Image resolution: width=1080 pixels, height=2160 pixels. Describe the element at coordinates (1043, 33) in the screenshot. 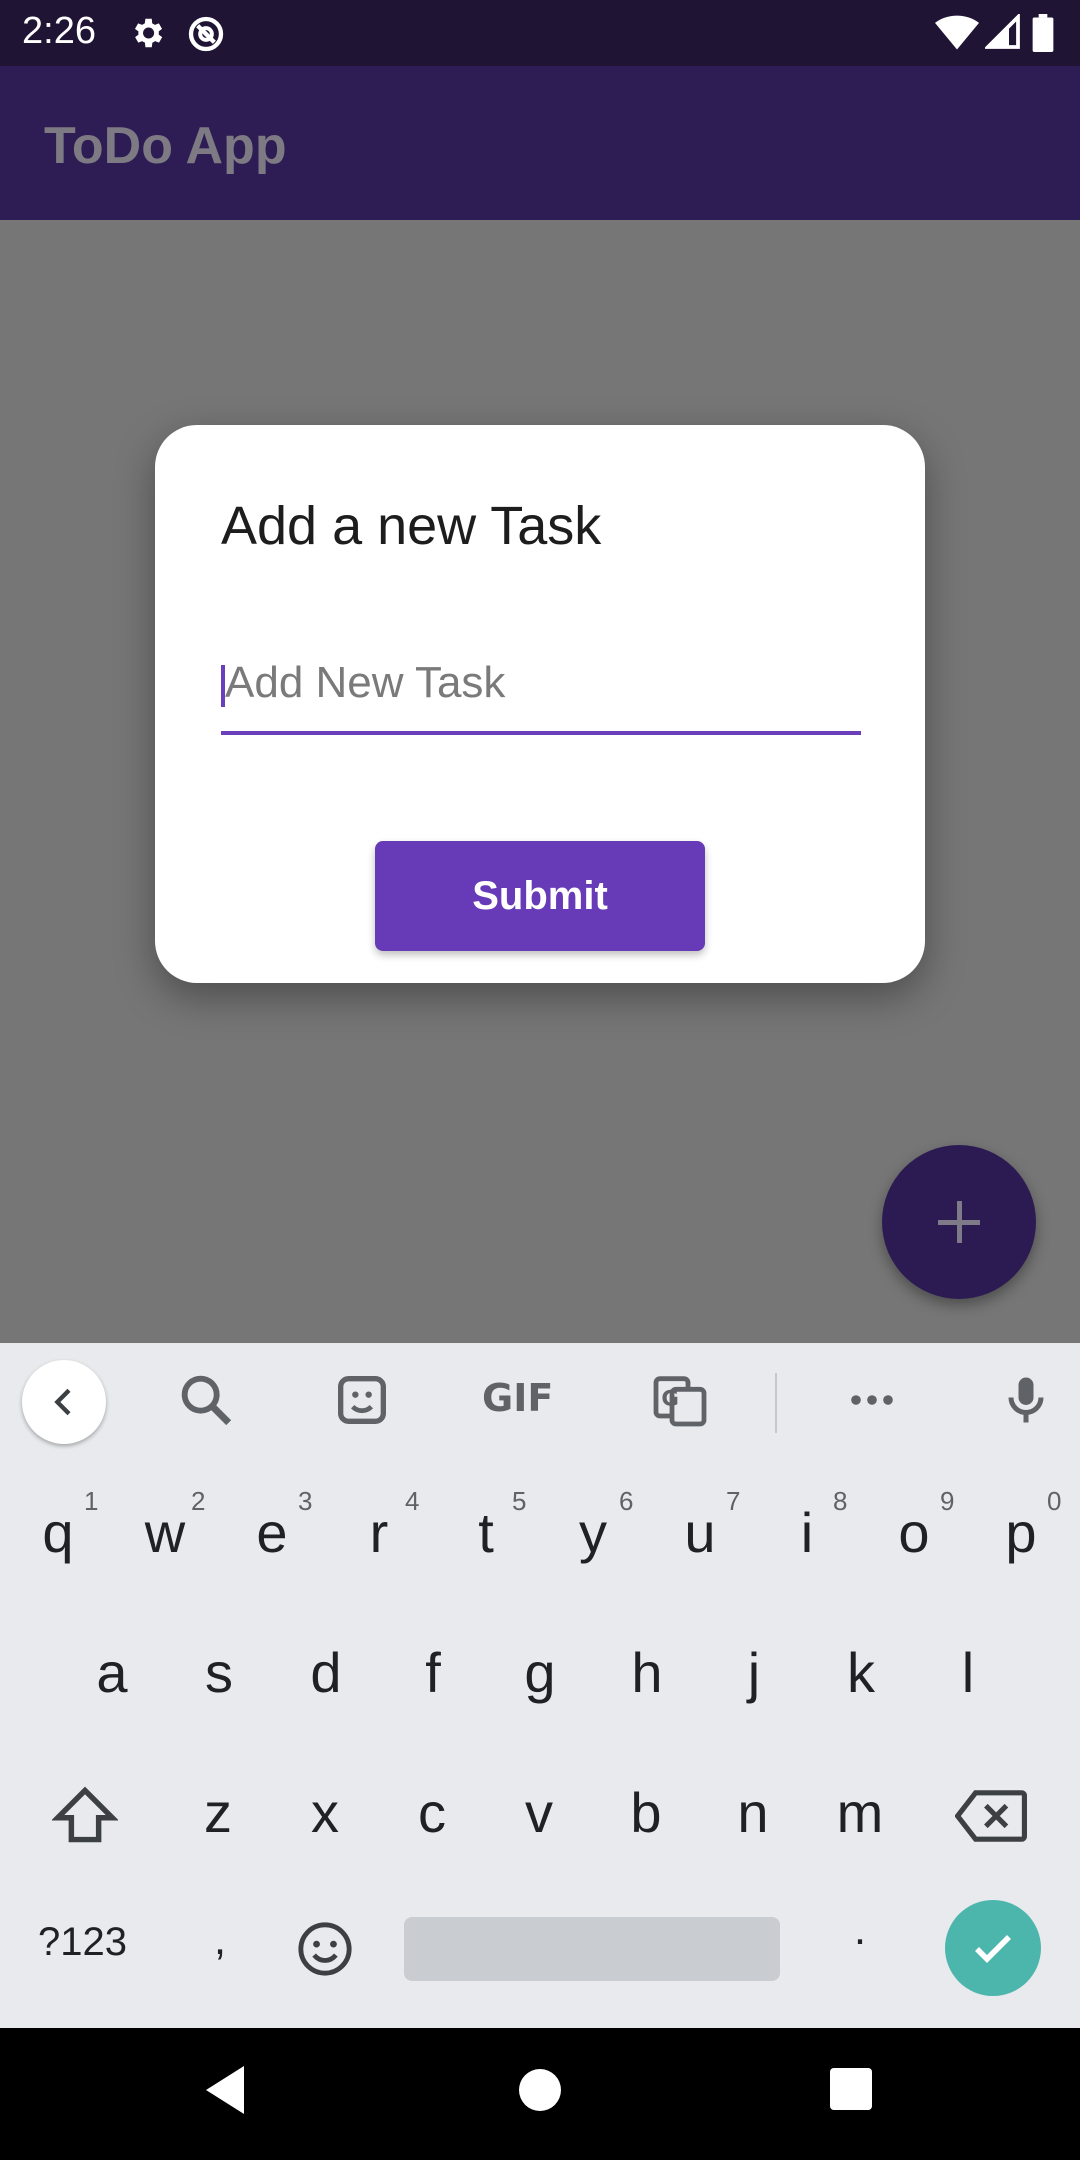

I see `battery-icon` at that location.